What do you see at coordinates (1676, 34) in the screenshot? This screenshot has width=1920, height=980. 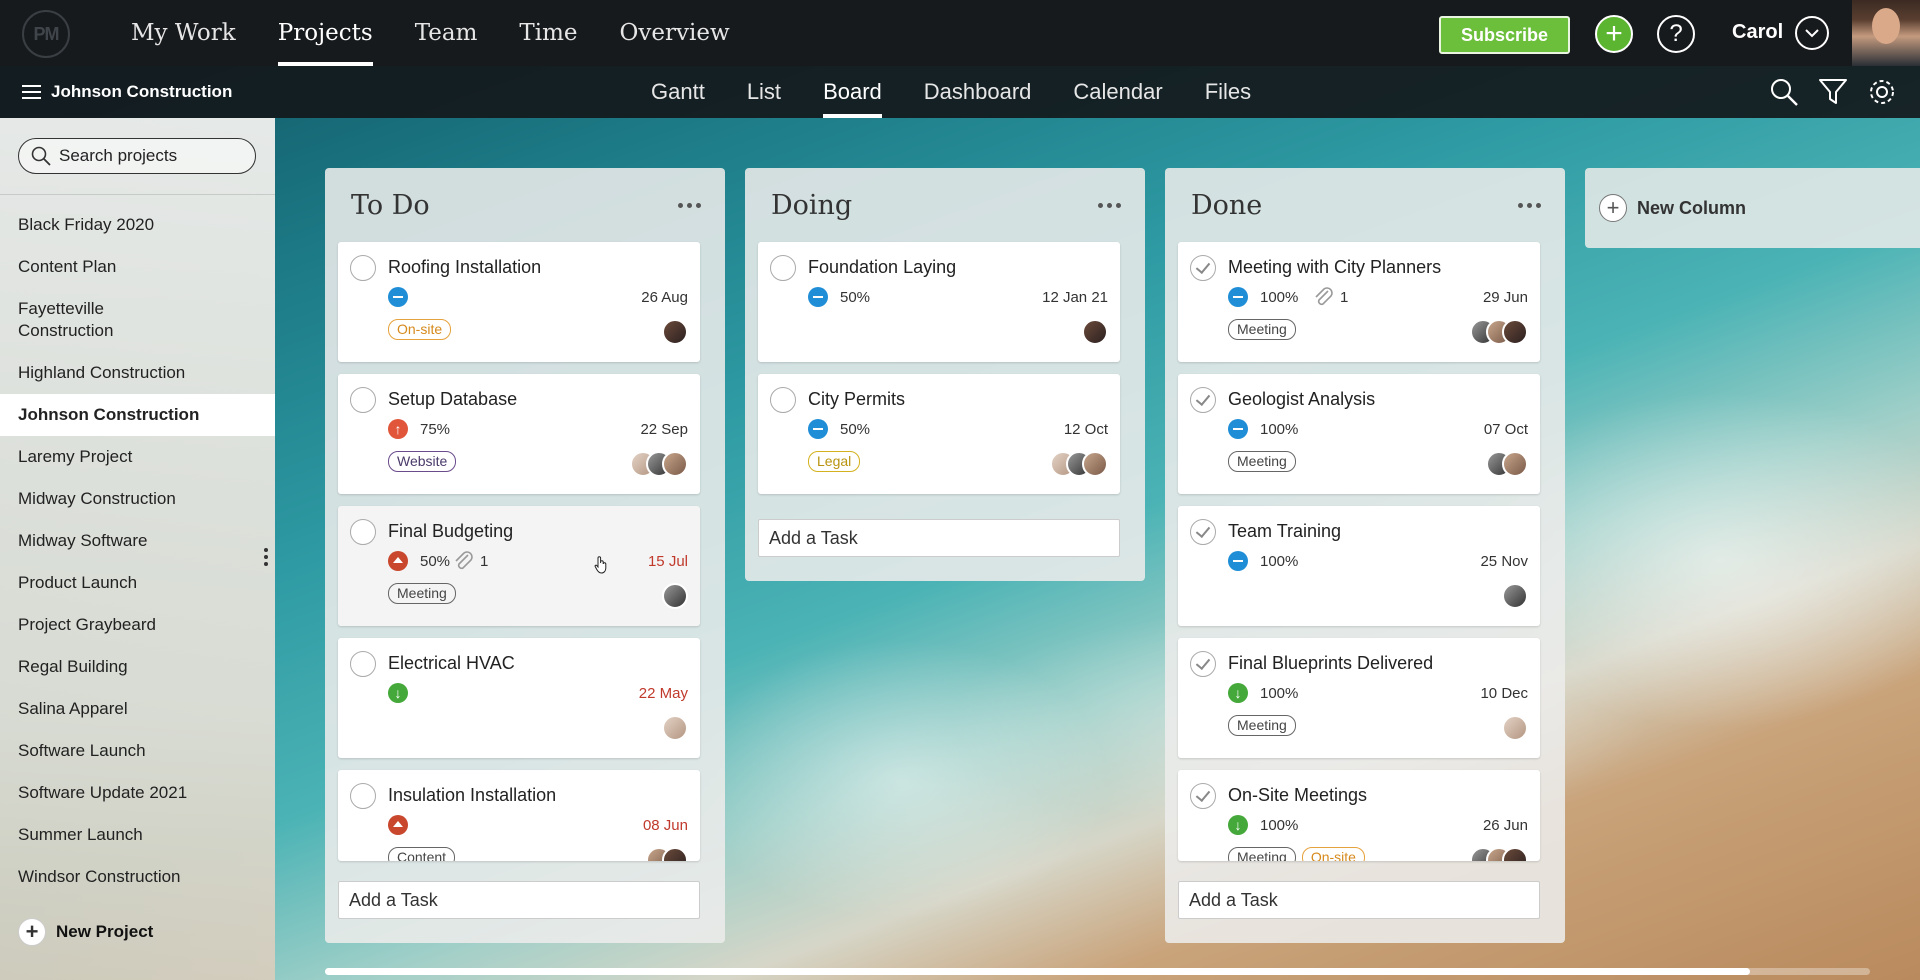 I see `help-icon: ?` at bounding box center [1676, 34].